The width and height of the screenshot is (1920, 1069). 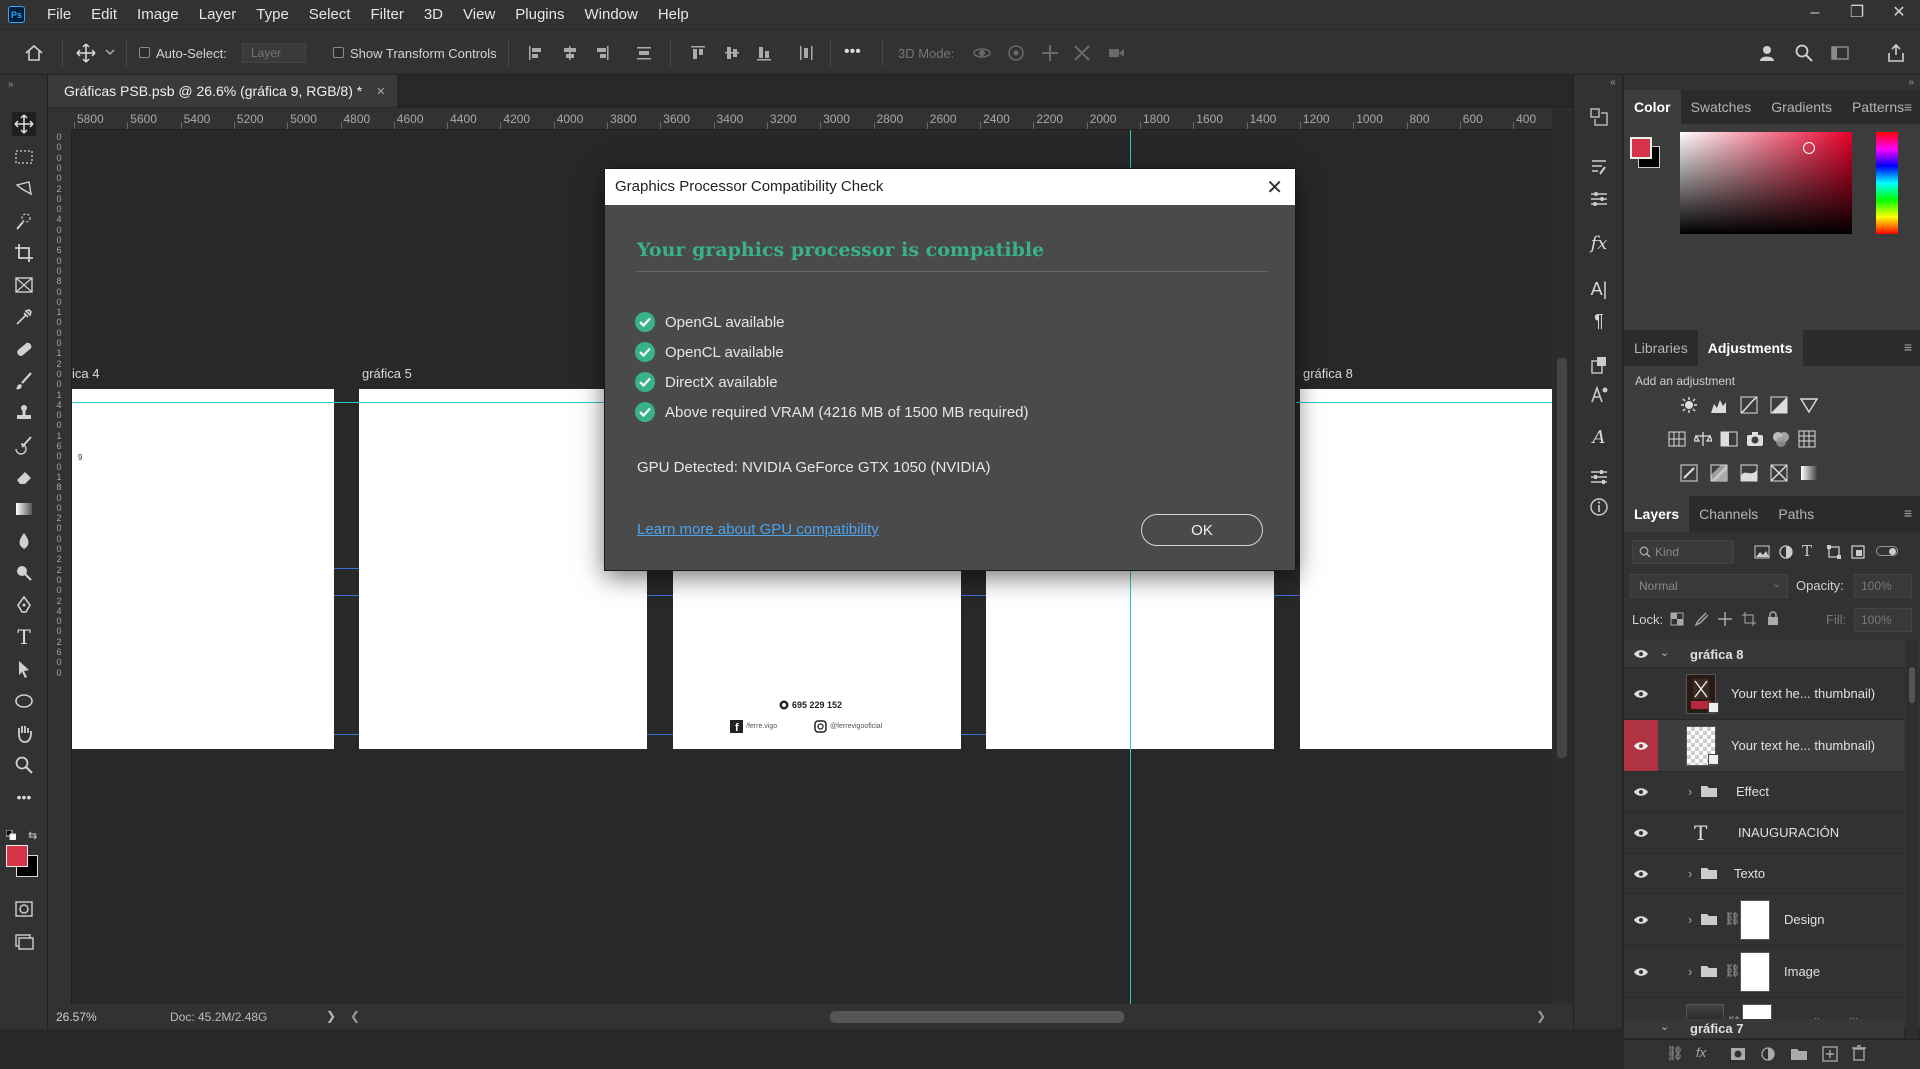 I want to click on pen-tool, so click(x=24, y=605).